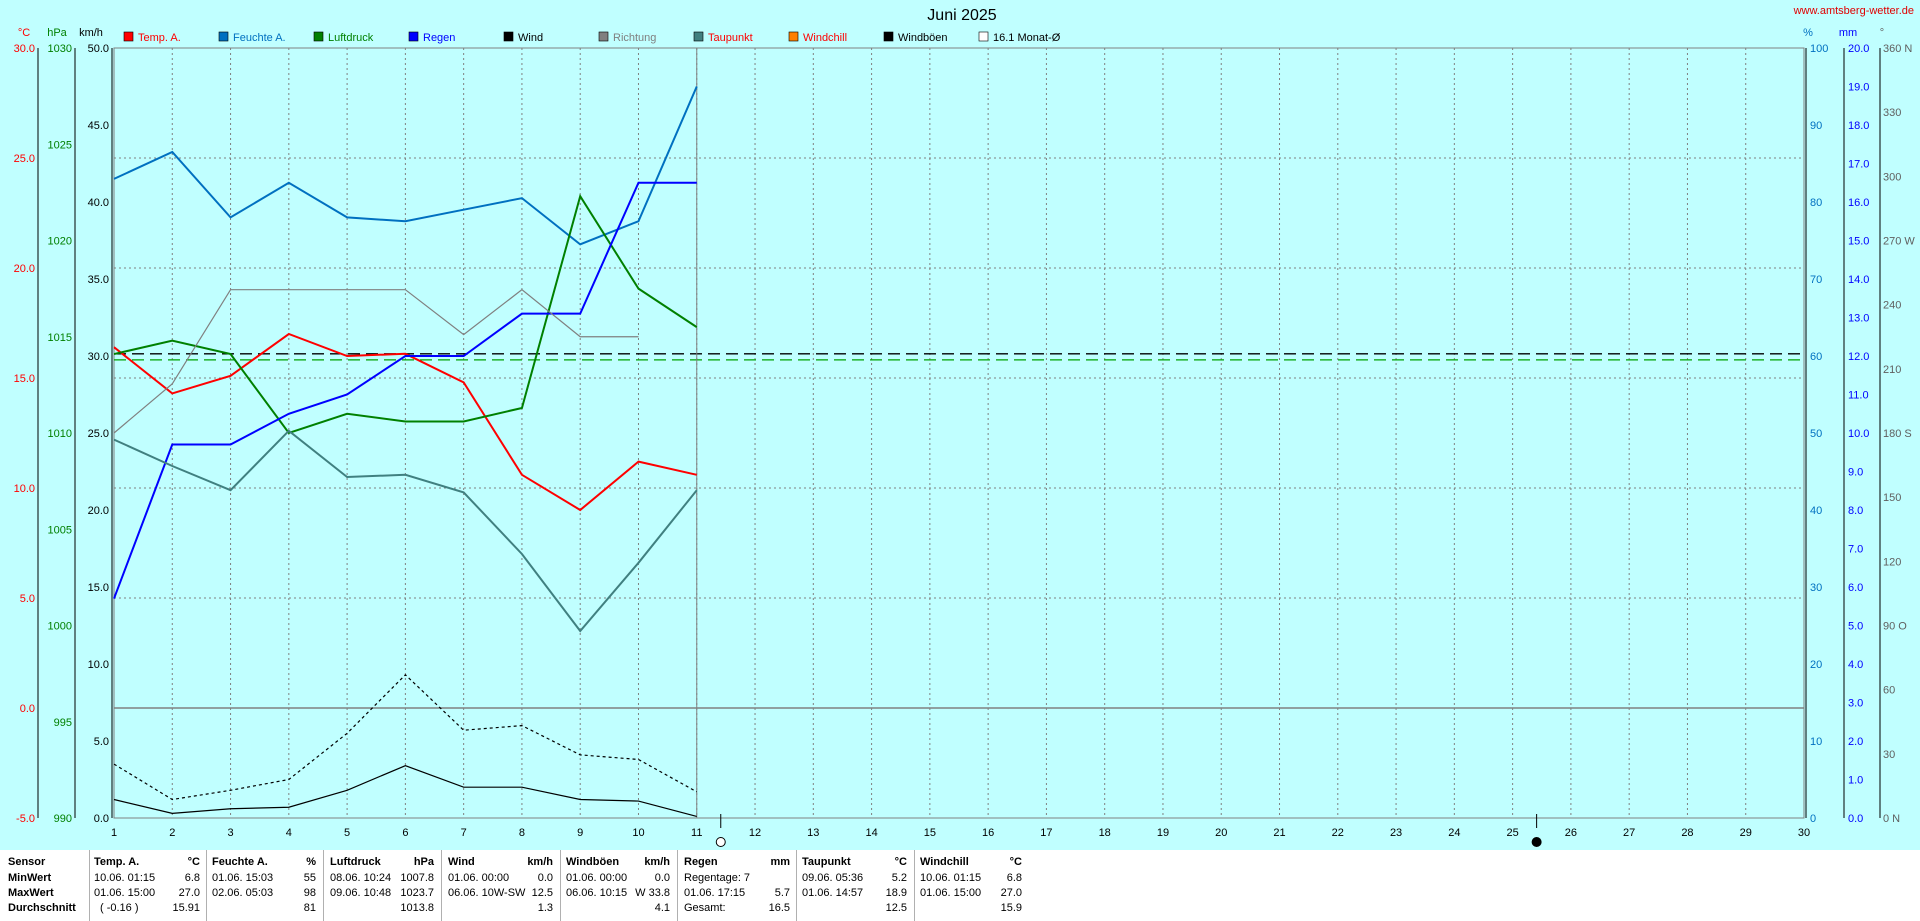 The image size is (1920, 921). What do you see at coordinates (1816, 126) in the screenshot?
I see `percent-tick-label: 90` at bounding box center [1816, 126].